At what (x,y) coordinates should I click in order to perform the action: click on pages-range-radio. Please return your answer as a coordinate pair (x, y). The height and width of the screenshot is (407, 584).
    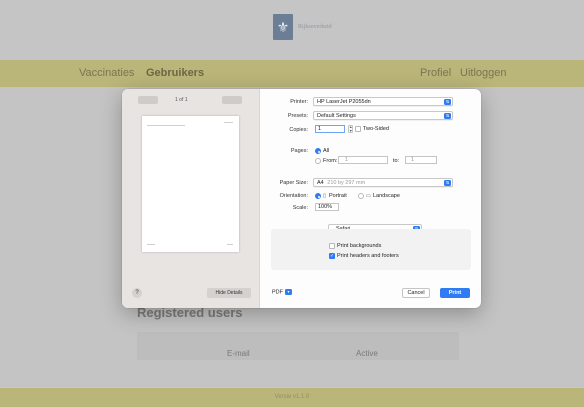
    Looking at the image, I should click on (318, 161).